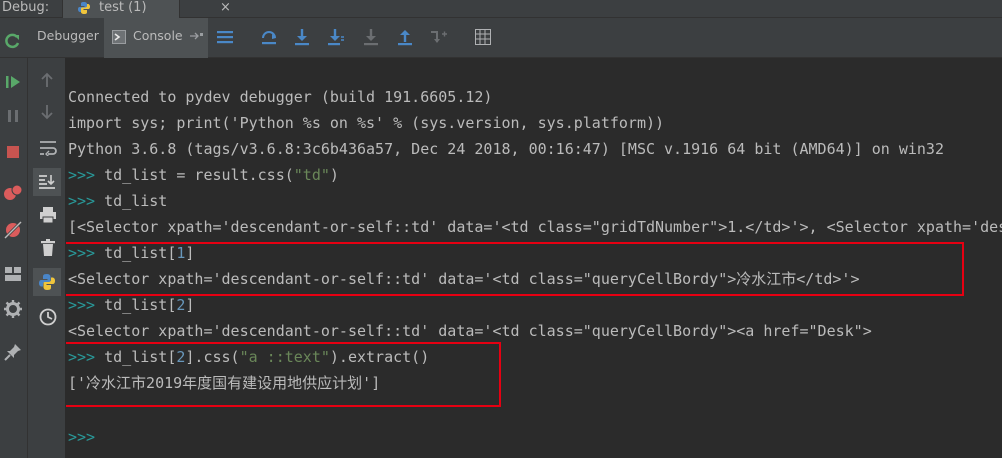  I want to click on python-console-toggle, so click(47, 282).